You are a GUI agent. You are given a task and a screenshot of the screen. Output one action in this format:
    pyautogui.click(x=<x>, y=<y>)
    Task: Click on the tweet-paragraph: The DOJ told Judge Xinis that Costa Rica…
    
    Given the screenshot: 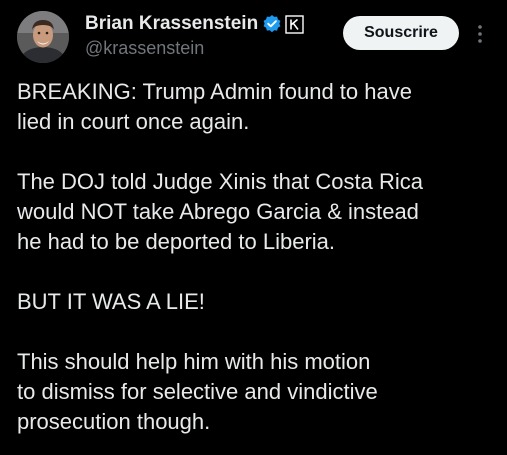 What is the action you would take?
    pyautogui.click(x=220, y=211)
    